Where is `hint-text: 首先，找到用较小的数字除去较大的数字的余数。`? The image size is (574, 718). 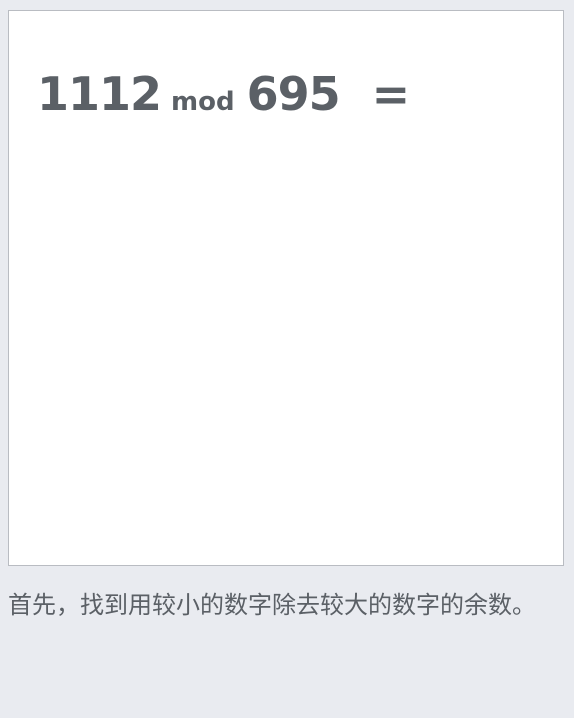 hint-text: 首先，找到用较小的数字除去较大的数字的余数。 is located at coordinates (272, 605).